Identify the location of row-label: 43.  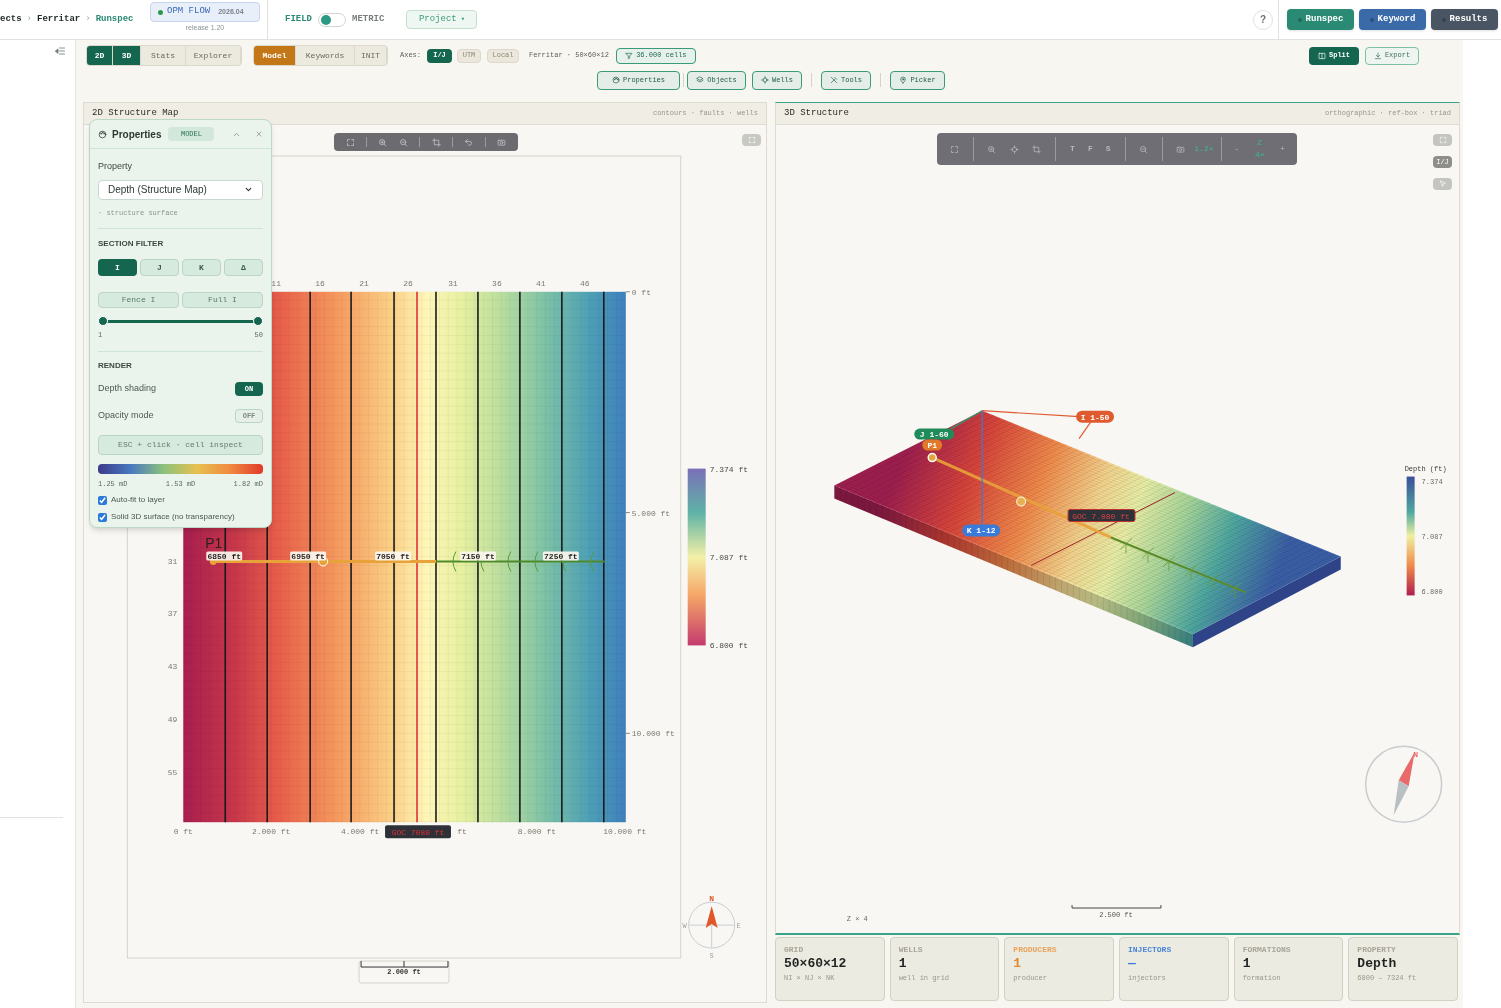
(172, 667).